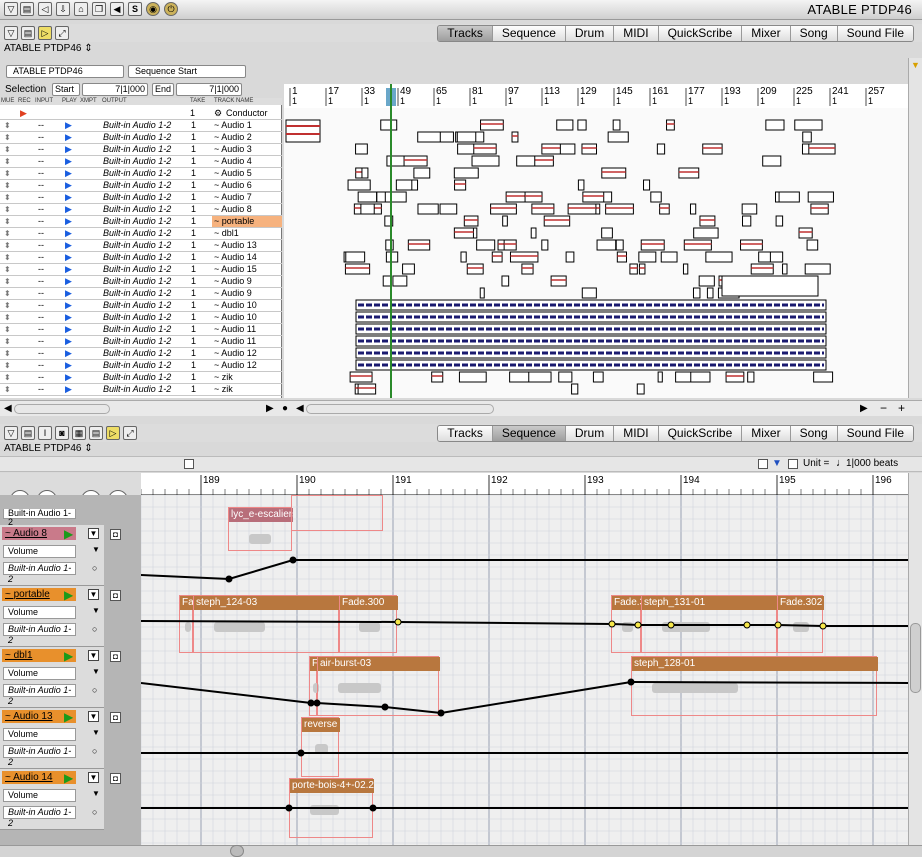 The image size is (922, 857). What do you see at coordinates (915, 659) in the screenshot?
I see `lower-vertical-scrollbar` at bounding box center [915, 659].